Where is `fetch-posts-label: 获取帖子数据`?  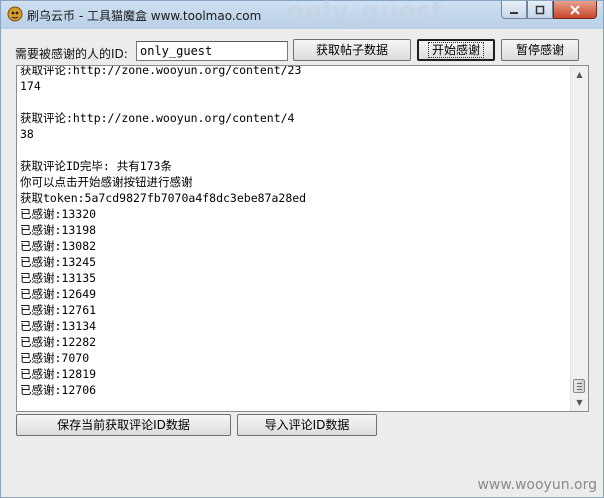
fetch-posts-label: 获取帖子数据 is located at coordinates (351, 50).